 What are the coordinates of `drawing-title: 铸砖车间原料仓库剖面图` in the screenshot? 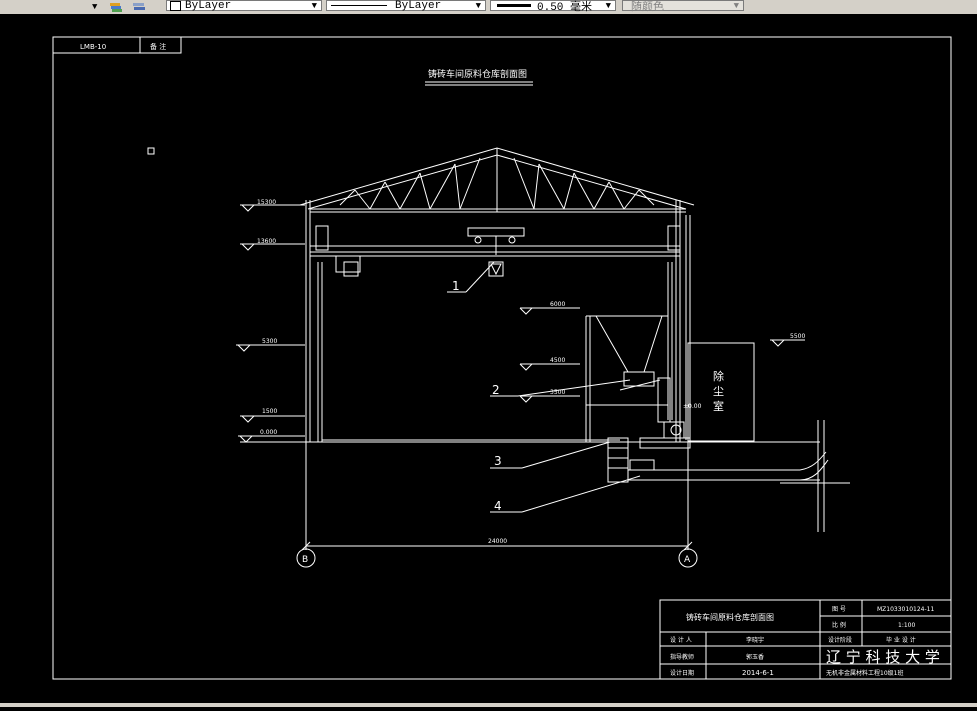 It's located at (477, 74).